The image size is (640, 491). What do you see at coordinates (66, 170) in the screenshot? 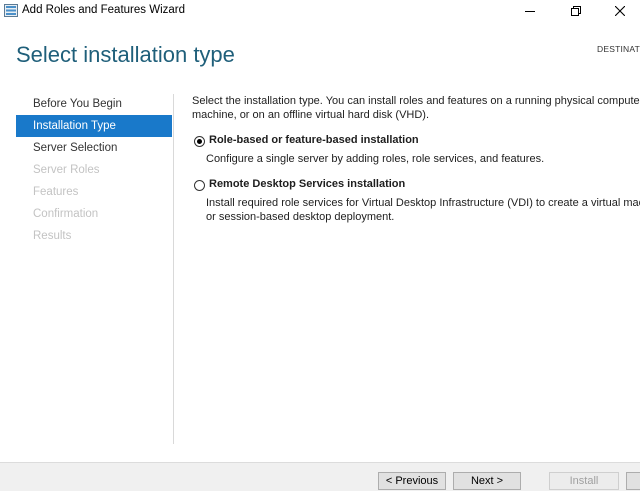
I see `nav-item-server-roles: Server Roles` at bounding box center [66, 170].